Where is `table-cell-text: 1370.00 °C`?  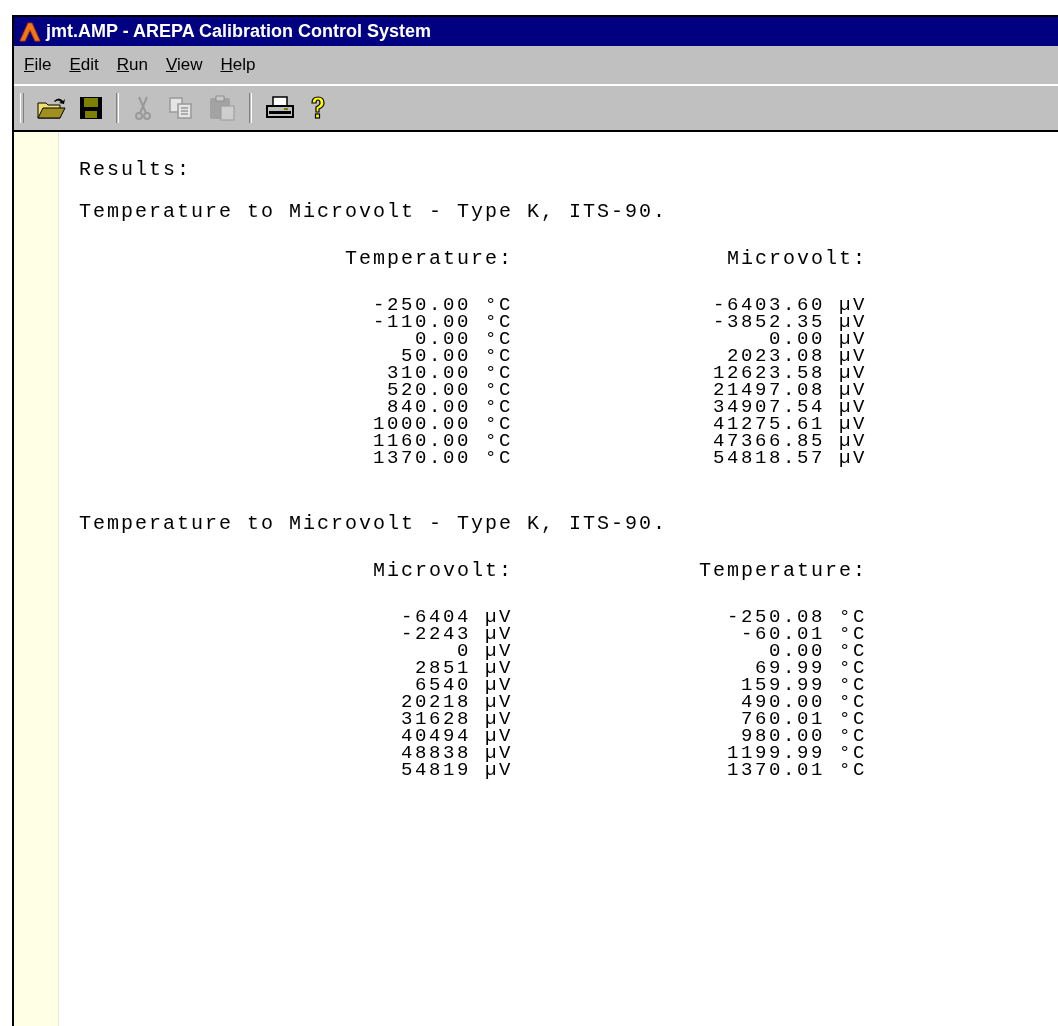
table-cell-text: 1370.00 °C is located at coordinates (442, 458).